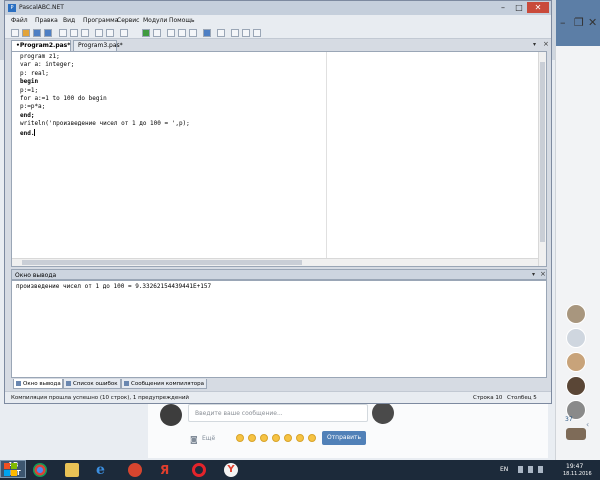  I want to click on tab-compiler-messages: Сообщения компилятора, so click(164, 384).